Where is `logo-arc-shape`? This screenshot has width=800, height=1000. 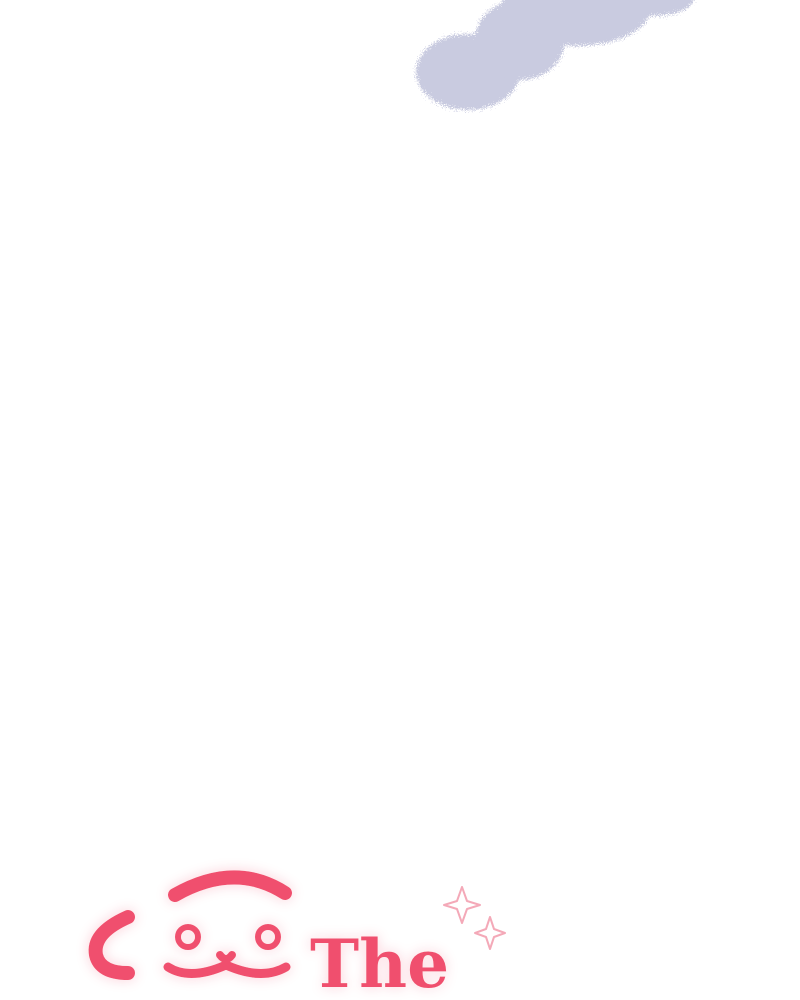
logo-arc-shape is located at coordinates (230, 886).